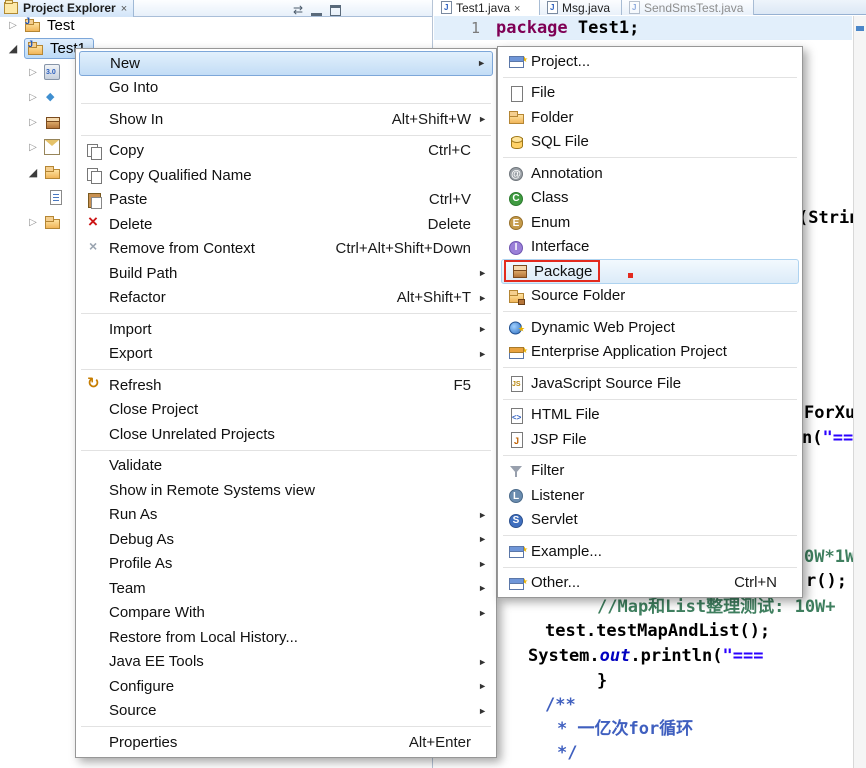 The height and width of the screenshot is (768, 866). I want to click on file-icon, so click(56, 197).